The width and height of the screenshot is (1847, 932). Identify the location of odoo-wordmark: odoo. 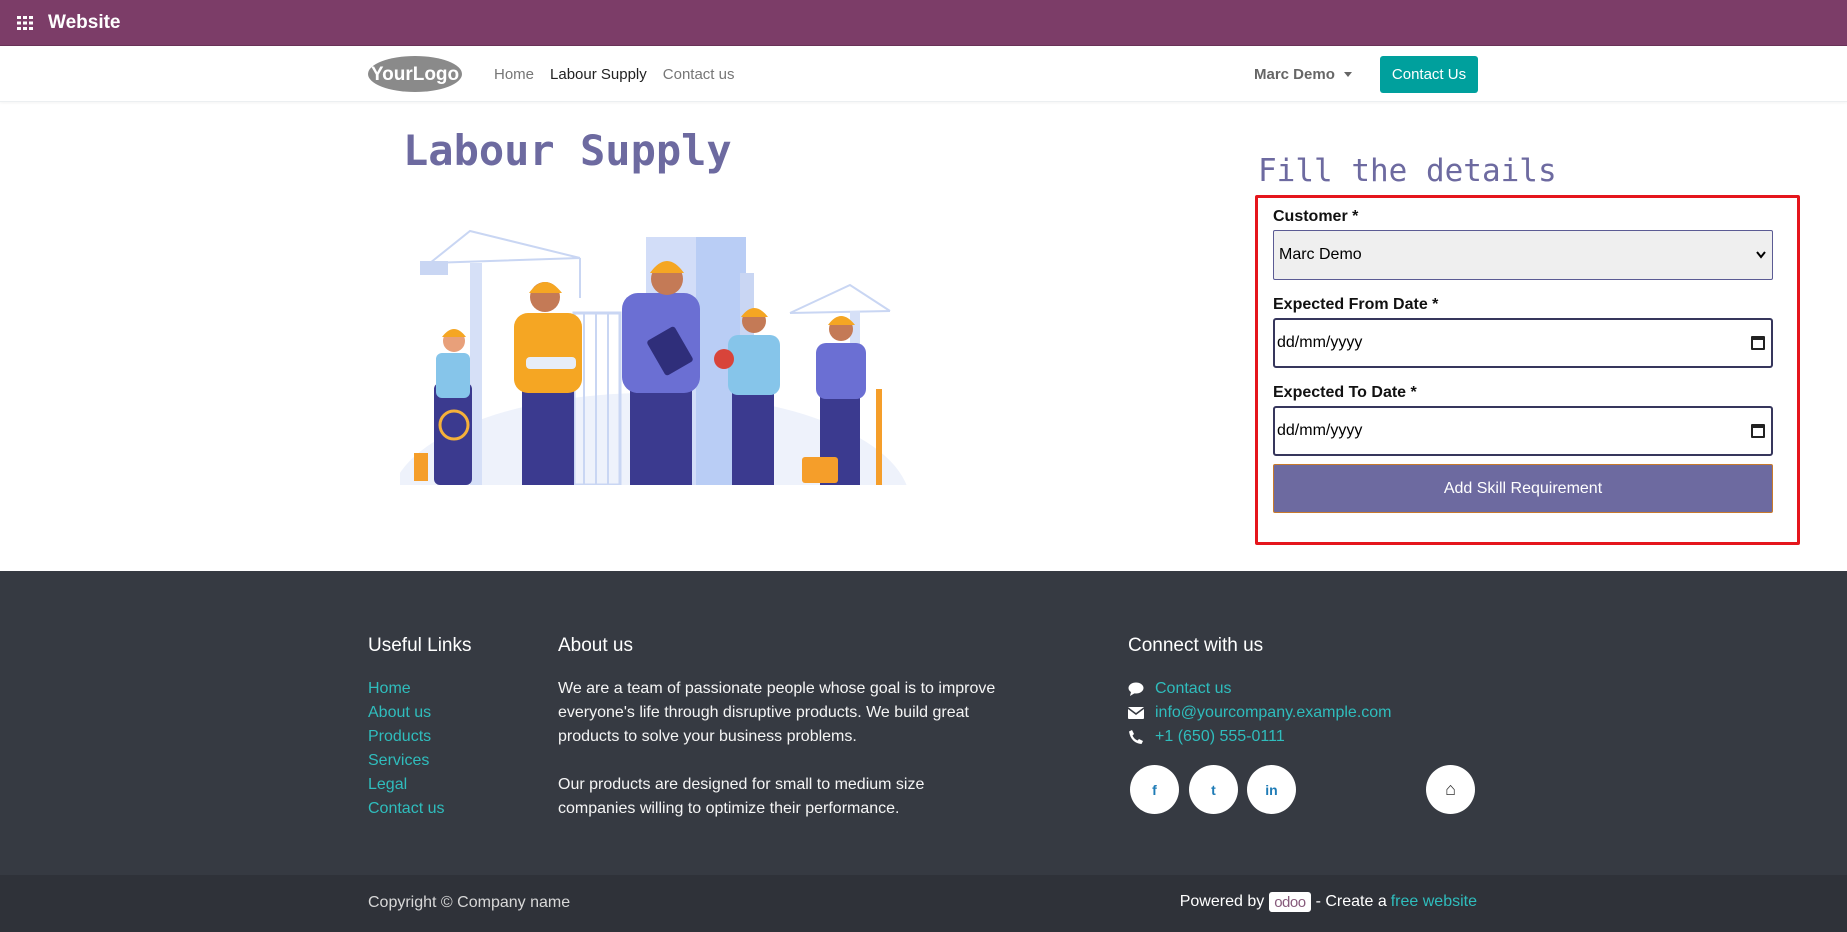
(1290, 902).